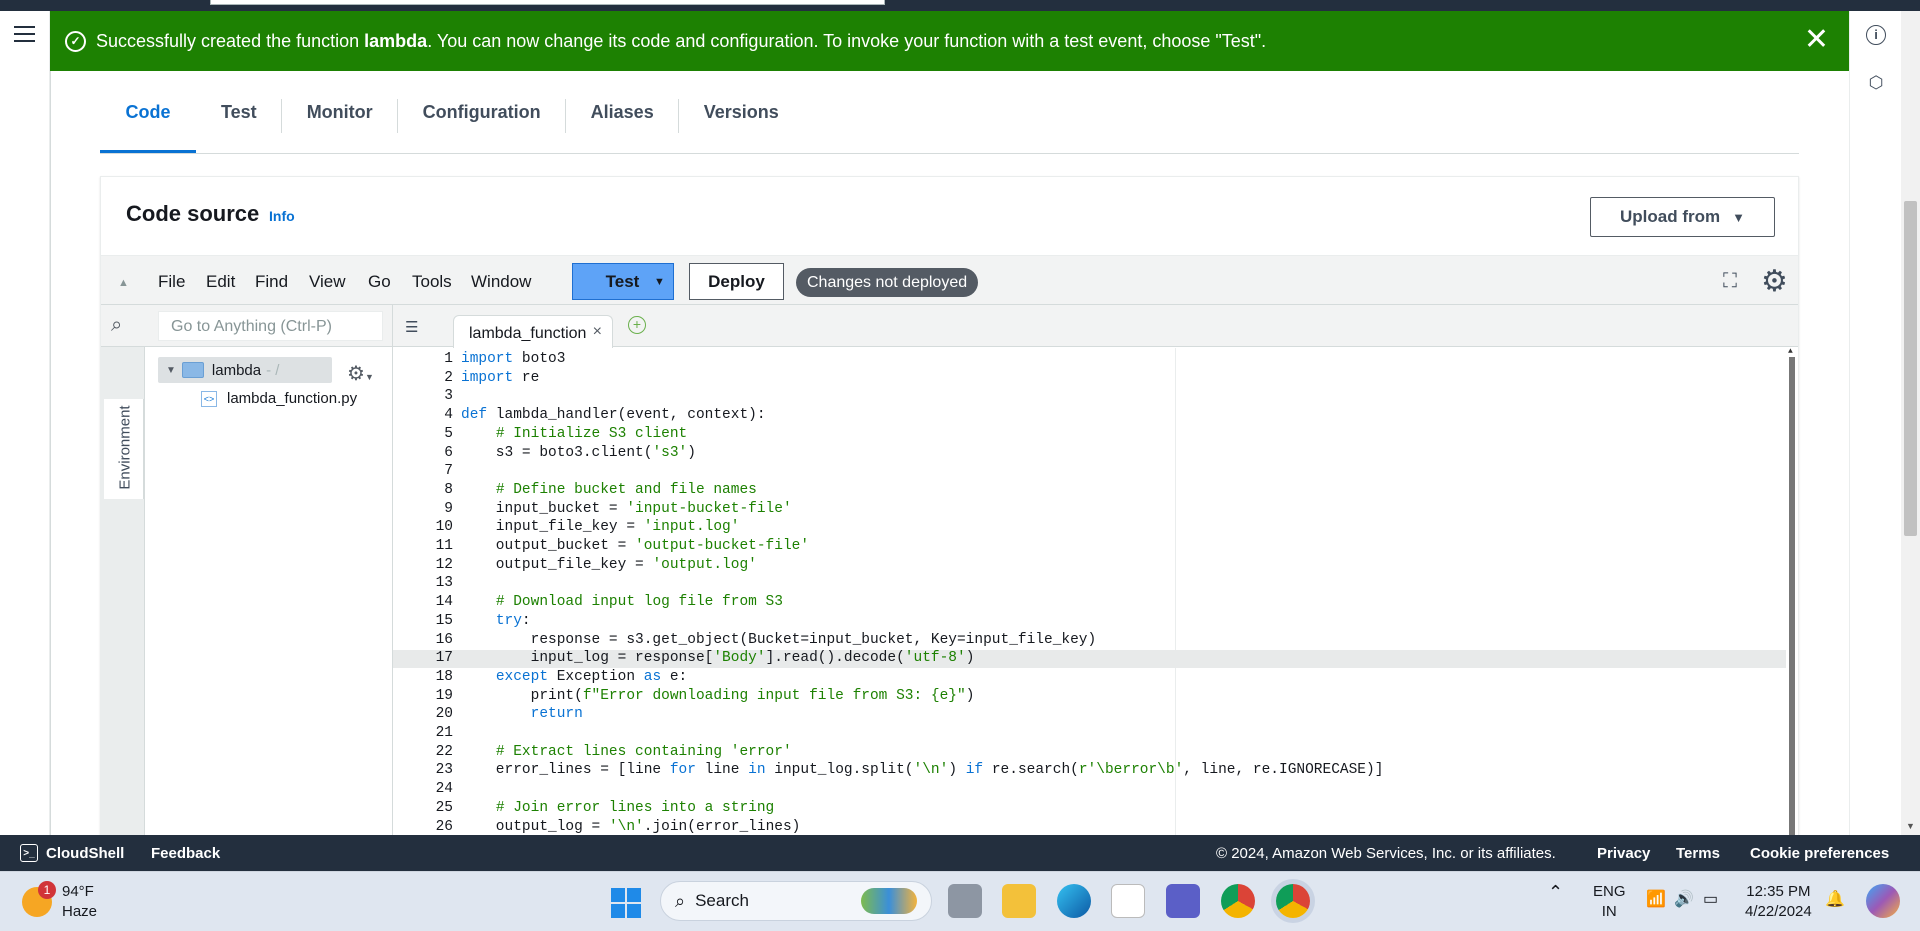 This screenshot has width=1920, height=931. Describe the element at coordinates (72, 853) in the screenshot. I see `cloudshell-button: >_ CloudShell` at that location.